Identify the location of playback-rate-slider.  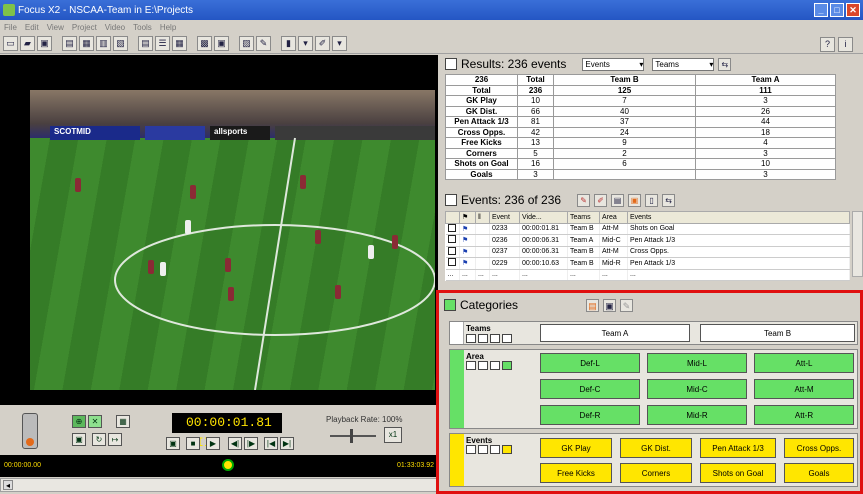
(353, 436).